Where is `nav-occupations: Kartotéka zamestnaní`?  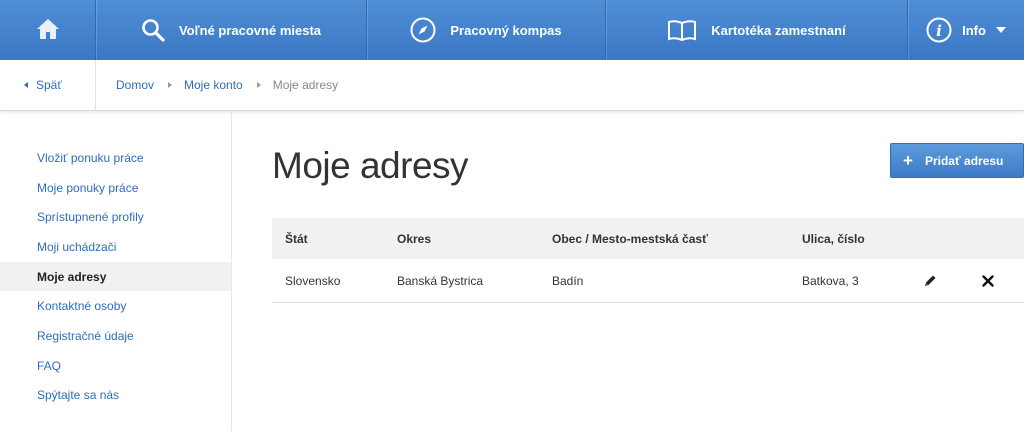
nav-occupations: Kartotéka zamestnaní is located at coordinates (757, 30).